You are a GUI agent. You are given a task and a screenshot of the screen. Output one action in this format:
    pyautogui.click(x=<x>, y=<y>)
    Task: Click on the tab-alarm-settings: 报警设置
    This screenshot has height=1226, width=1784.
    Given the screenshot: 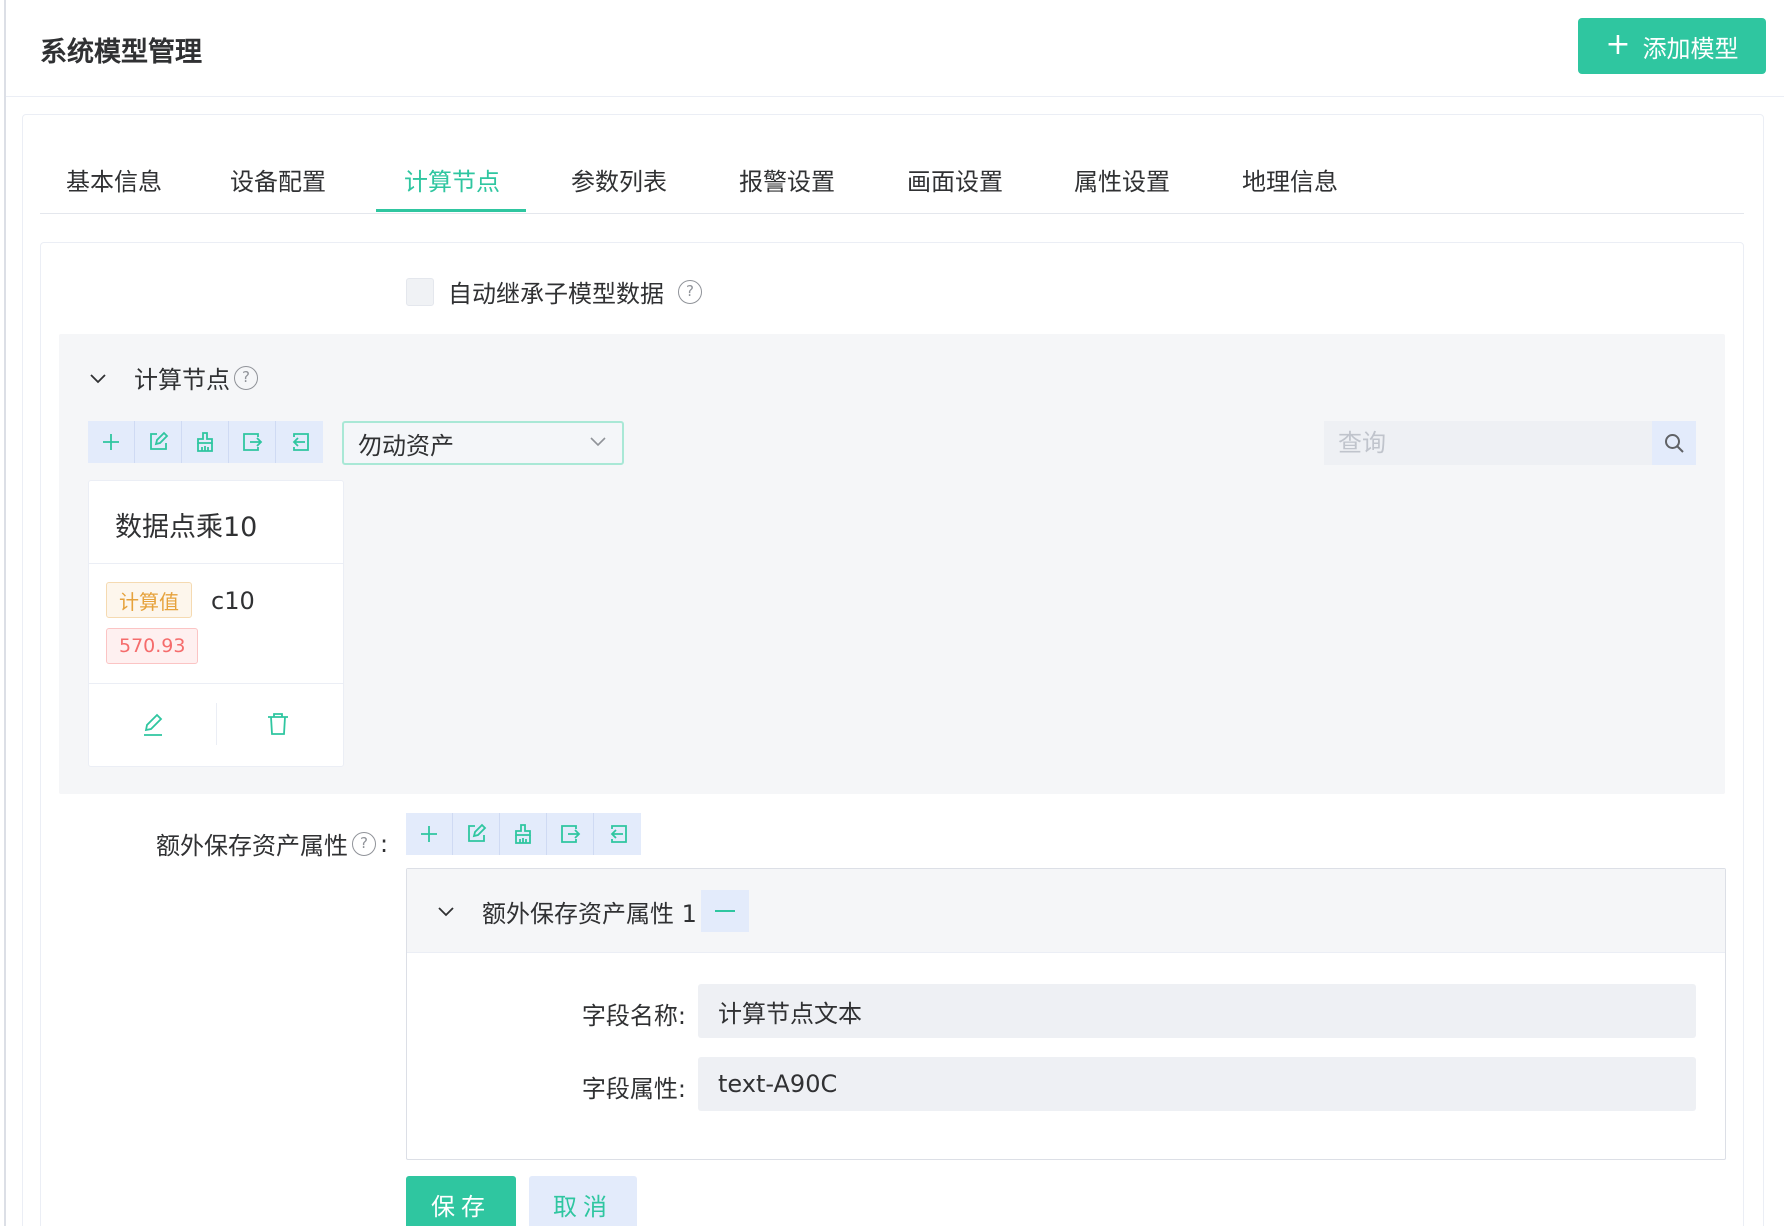 What is the action you would take?
    pyautogui.click(x=787, y=188)
    